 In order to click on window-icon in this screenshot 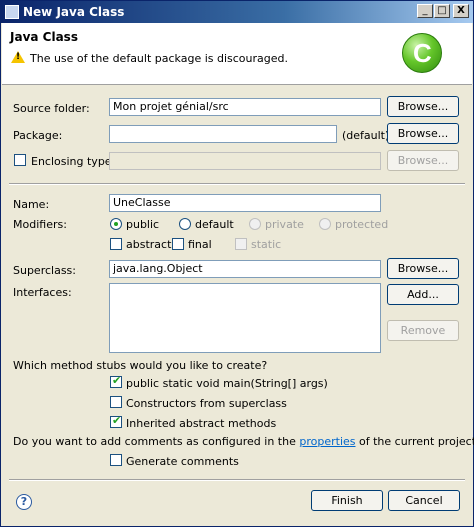, I will do `click(12, 12)`.